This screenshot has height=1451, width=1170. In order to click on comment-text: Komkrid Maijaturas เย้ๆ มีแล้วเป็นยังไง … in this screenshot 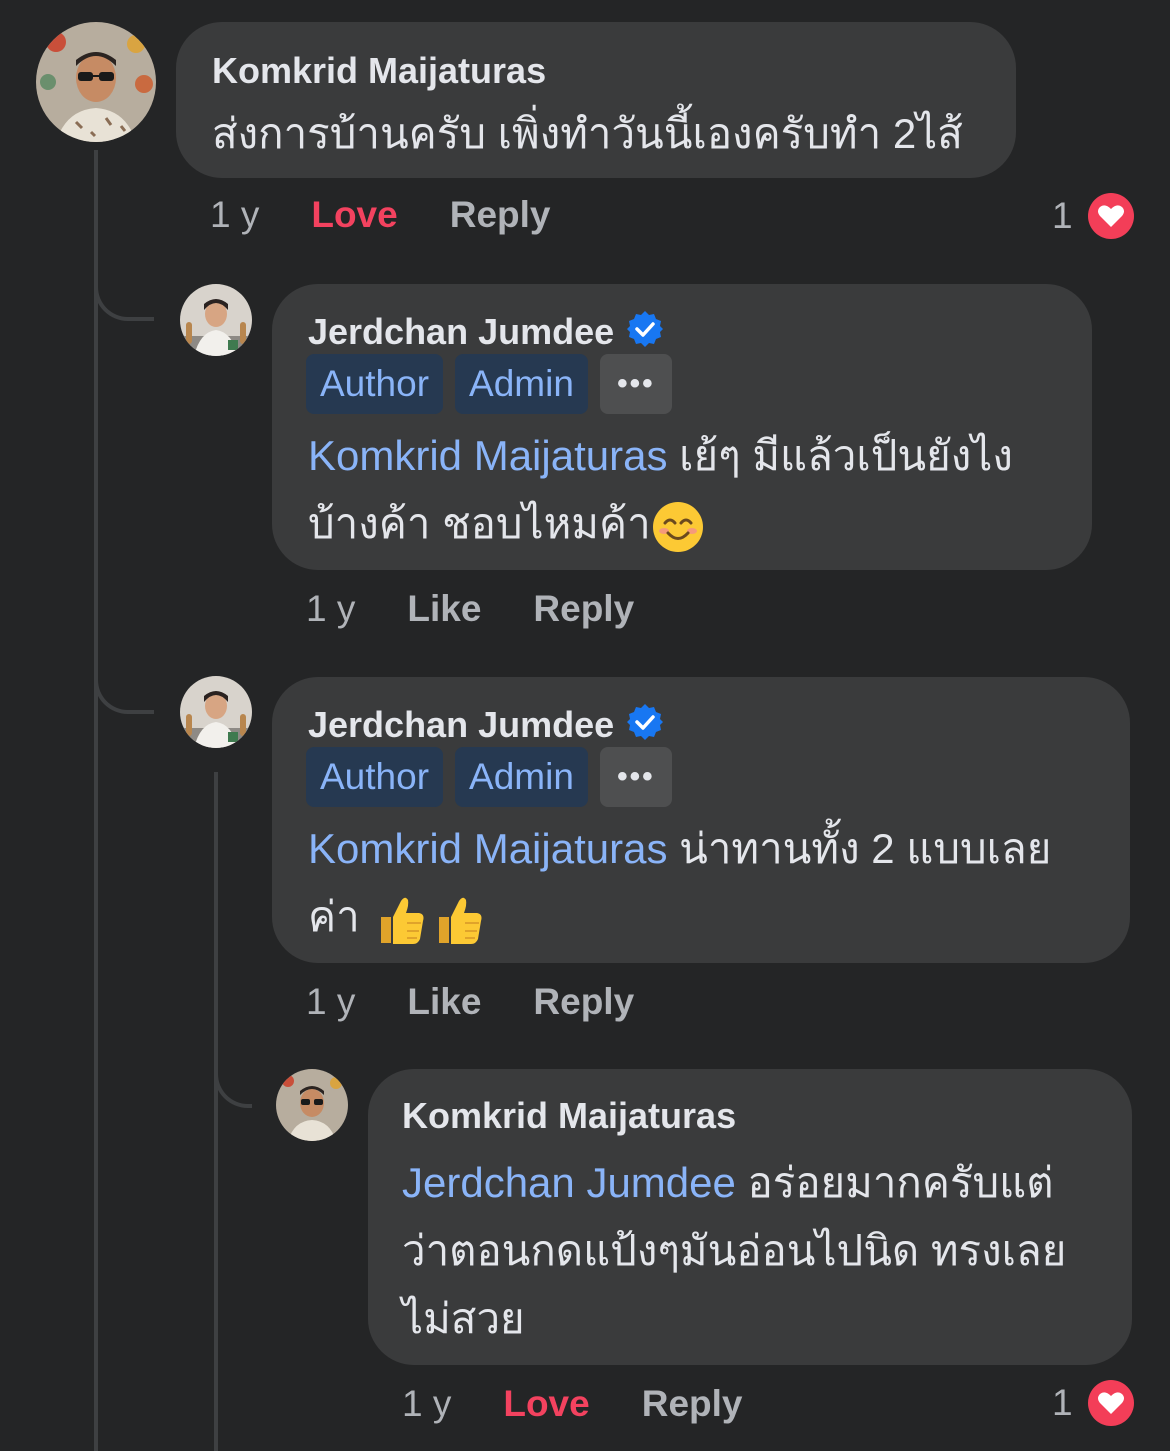, I will do `click(693, 490)`.